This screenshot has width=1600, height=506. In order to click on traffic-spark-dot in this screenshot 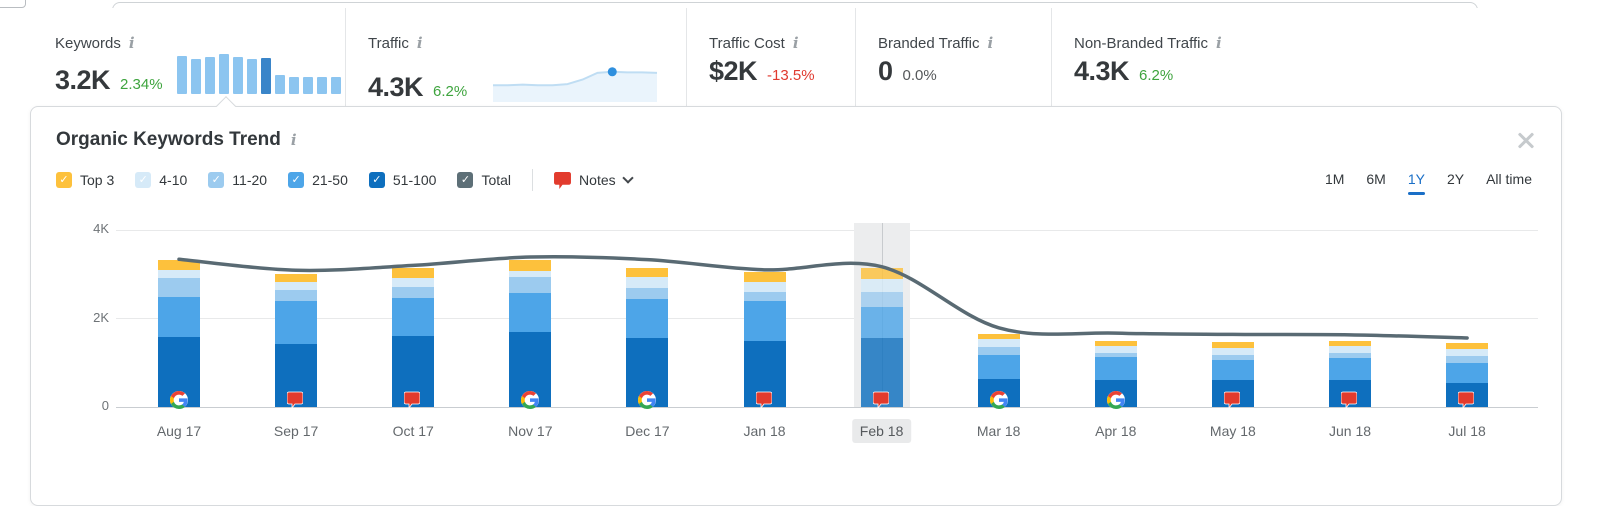, I will do `click(613, 72)`.